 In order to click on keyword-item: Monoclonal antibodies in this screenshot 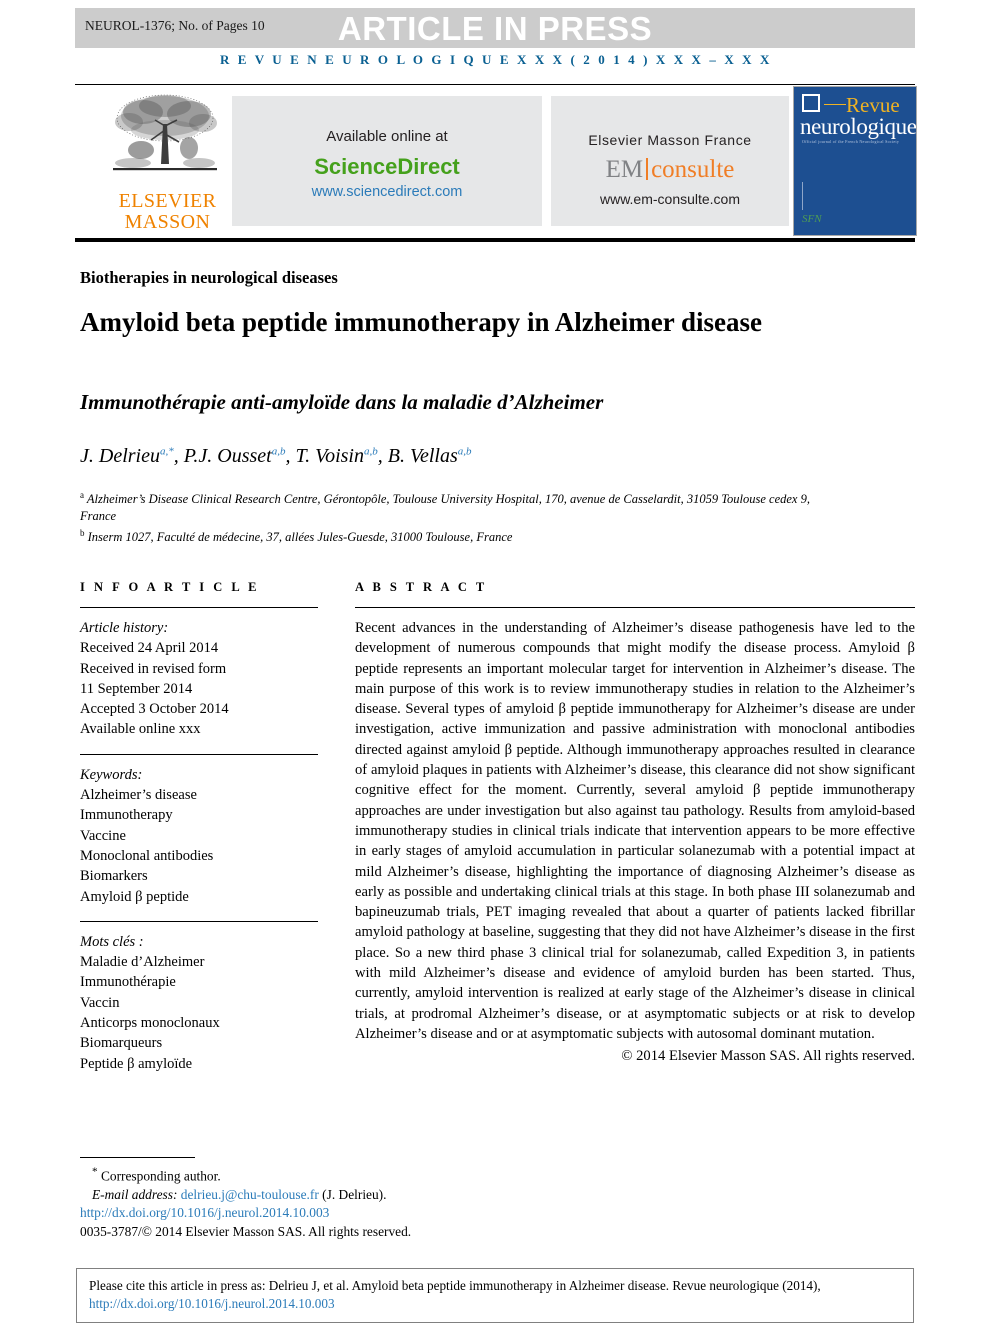, I will do `click(147, 855)`.